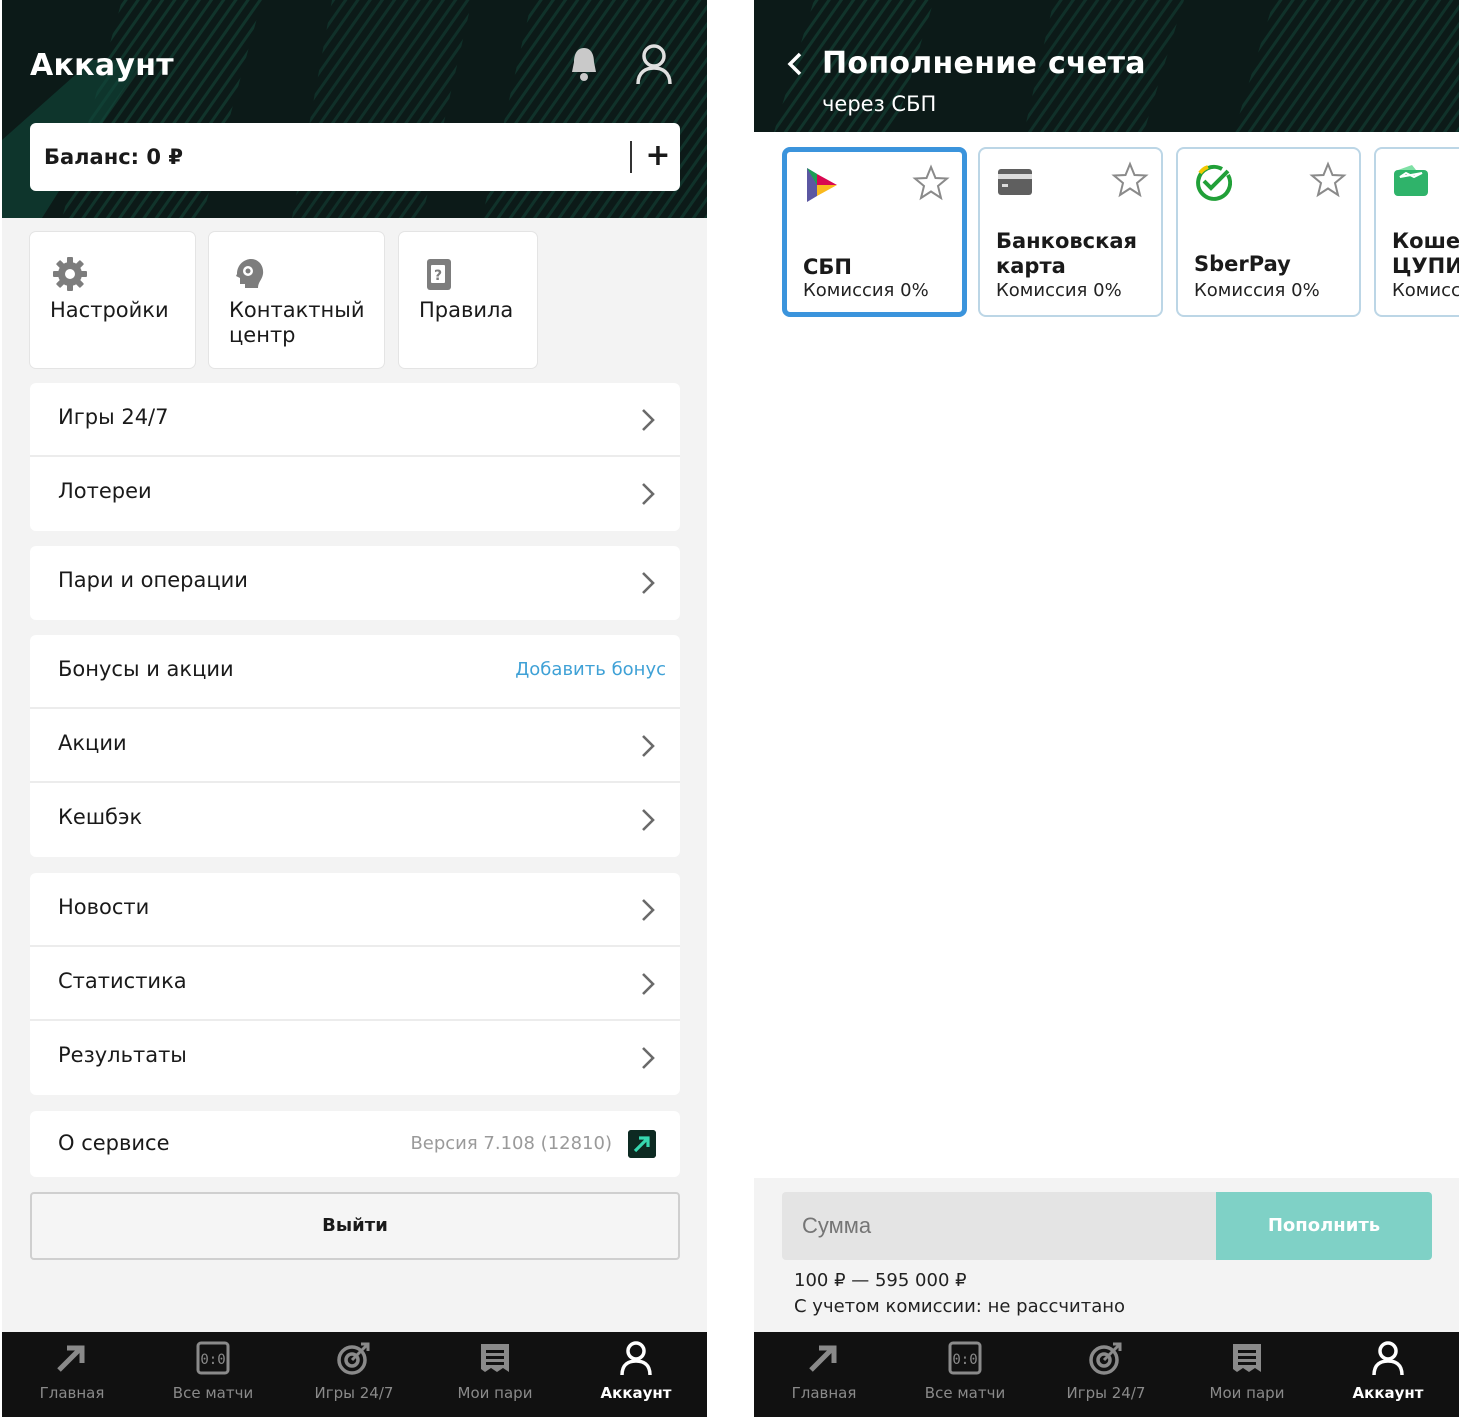 The image size is (1460, 1417). I want to click on amount-input, so click(1000, 1226).